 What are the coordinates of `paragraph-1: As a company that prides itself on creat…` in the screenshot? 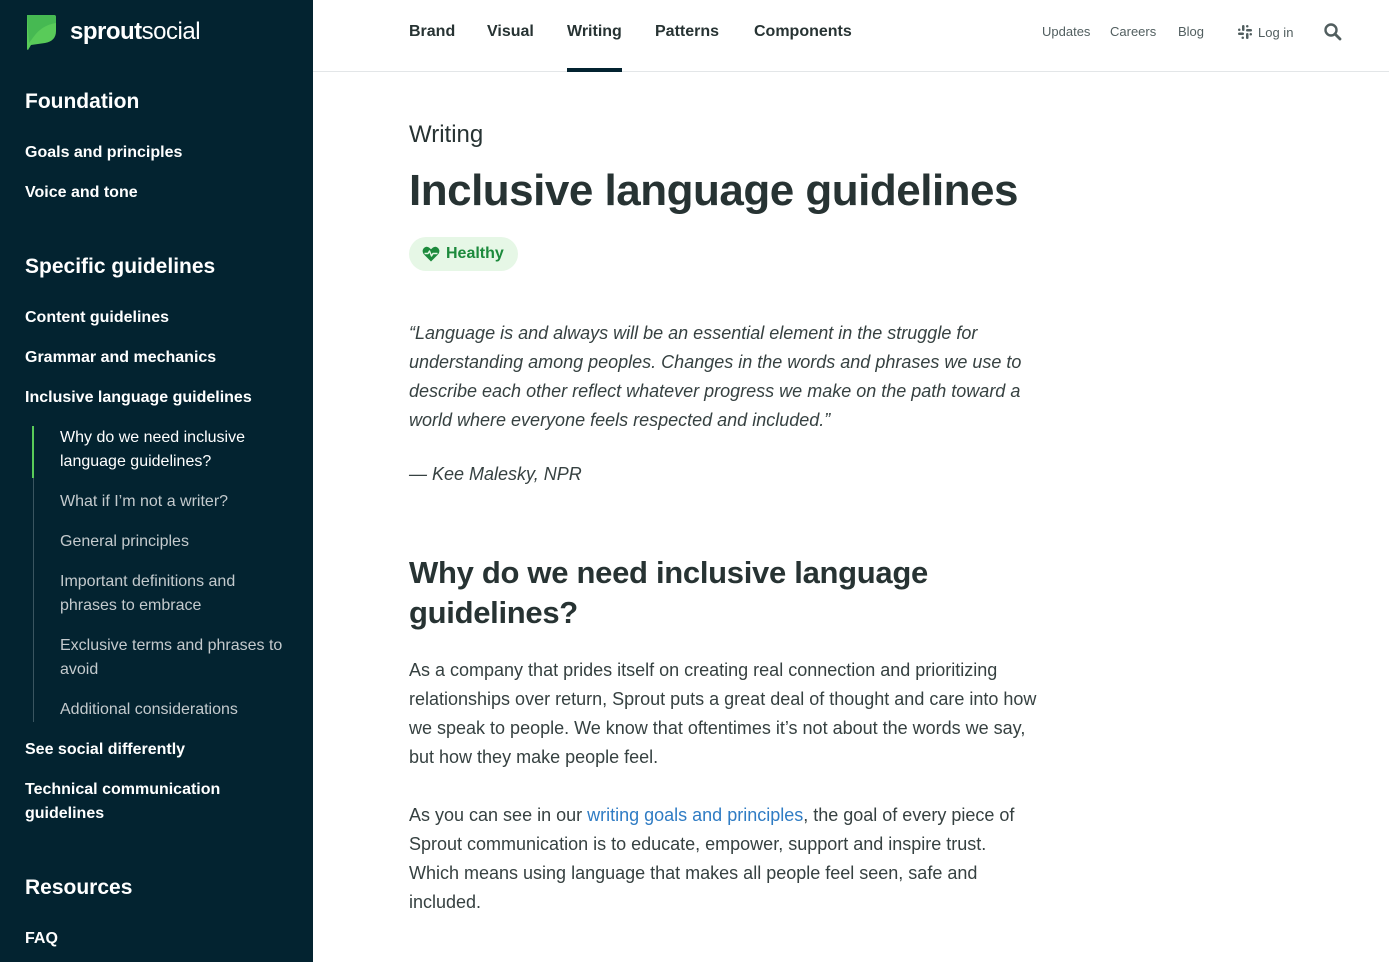 It's located at (723, 713).